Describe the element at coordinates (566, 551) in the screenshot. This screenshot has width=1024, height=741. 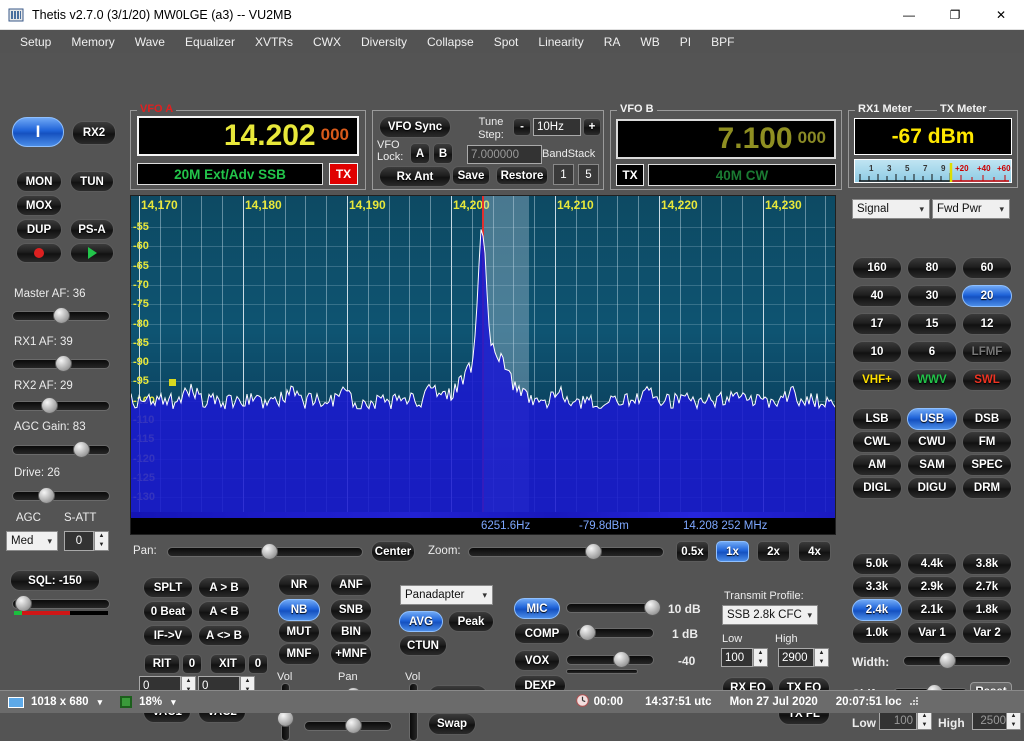
I see `zoom-slider` at that location.